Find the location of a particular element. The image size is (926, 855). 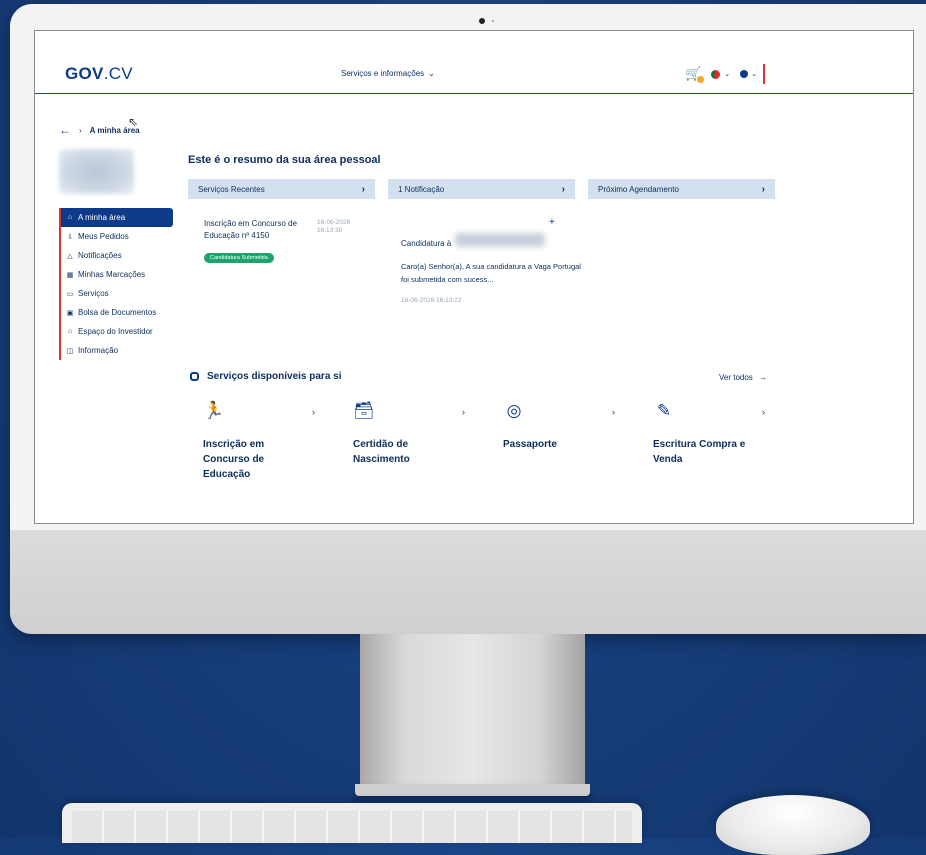

sidebar-item-investor: ⌂ Espaço do Investidor is located at coordinates (117, 331).